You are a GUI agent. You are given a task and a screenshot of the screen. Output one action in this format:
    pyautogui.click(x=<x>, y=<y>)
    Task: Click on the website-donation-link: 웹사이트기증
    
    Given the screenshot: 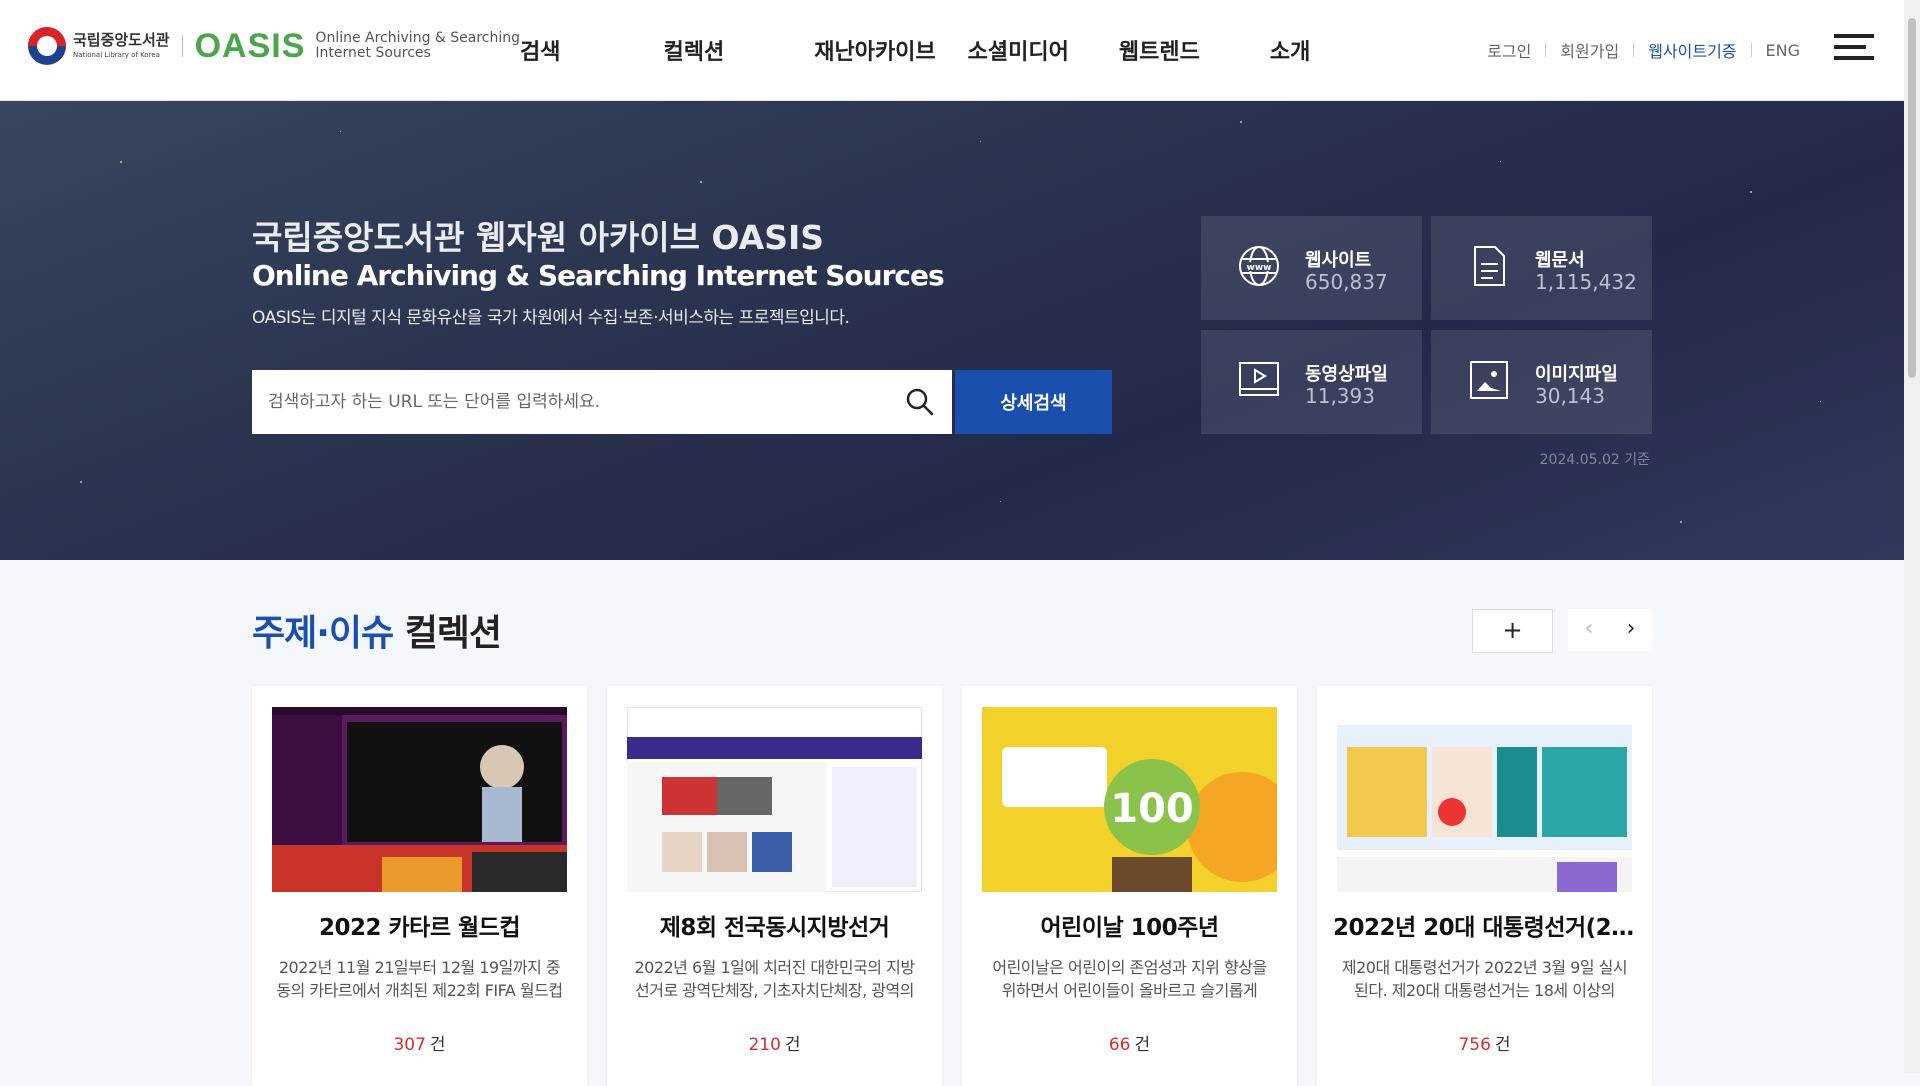 What is the action you would take?
    pyautogui.click(x=1692, y=50)
    